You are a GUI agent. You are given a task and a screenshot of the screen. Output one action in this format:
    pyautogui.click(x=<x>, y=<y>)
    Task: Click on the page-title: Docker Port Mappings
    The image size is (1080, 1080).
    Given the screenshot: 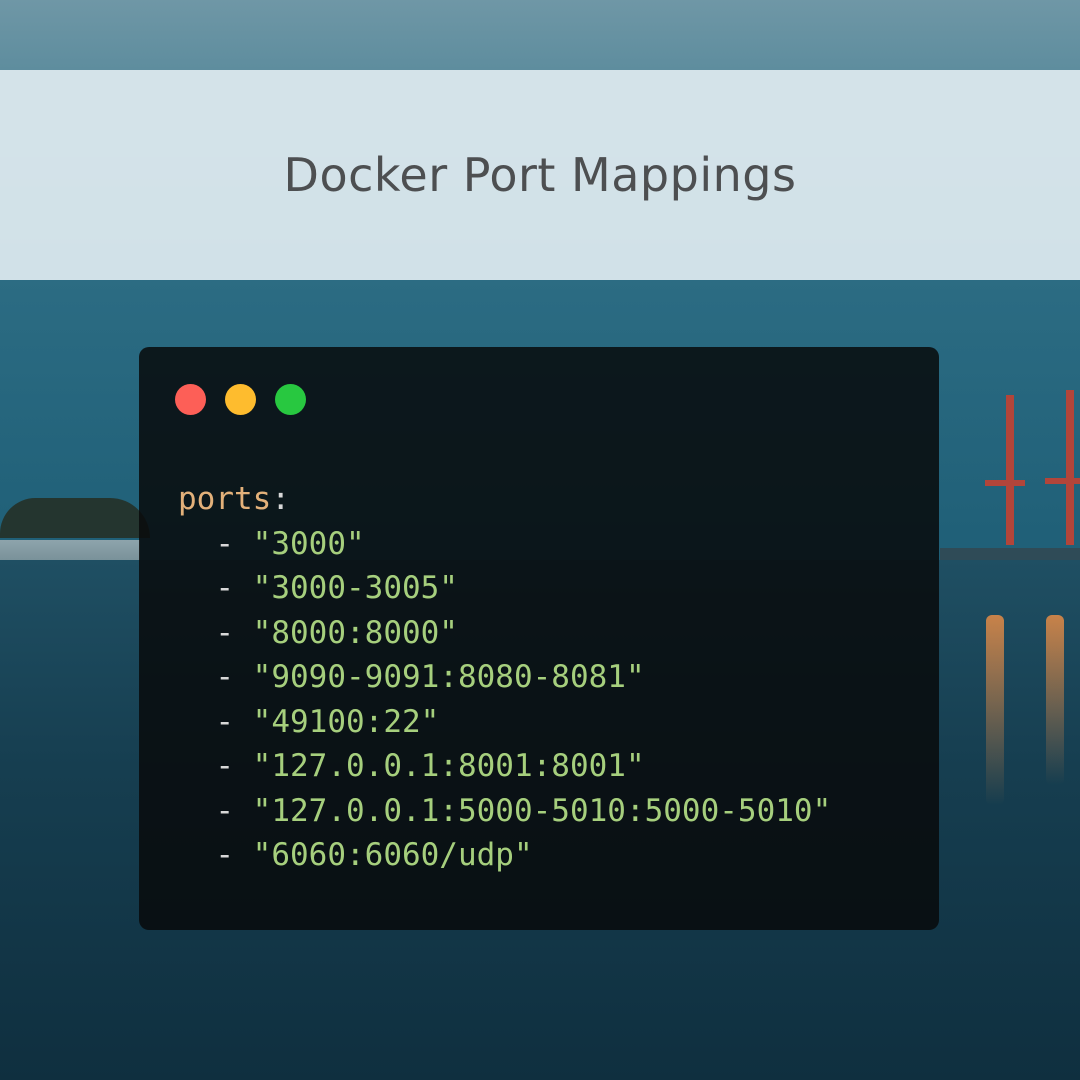 What is the action you would take?
    pyautogui.click(x=540, y=175)
    